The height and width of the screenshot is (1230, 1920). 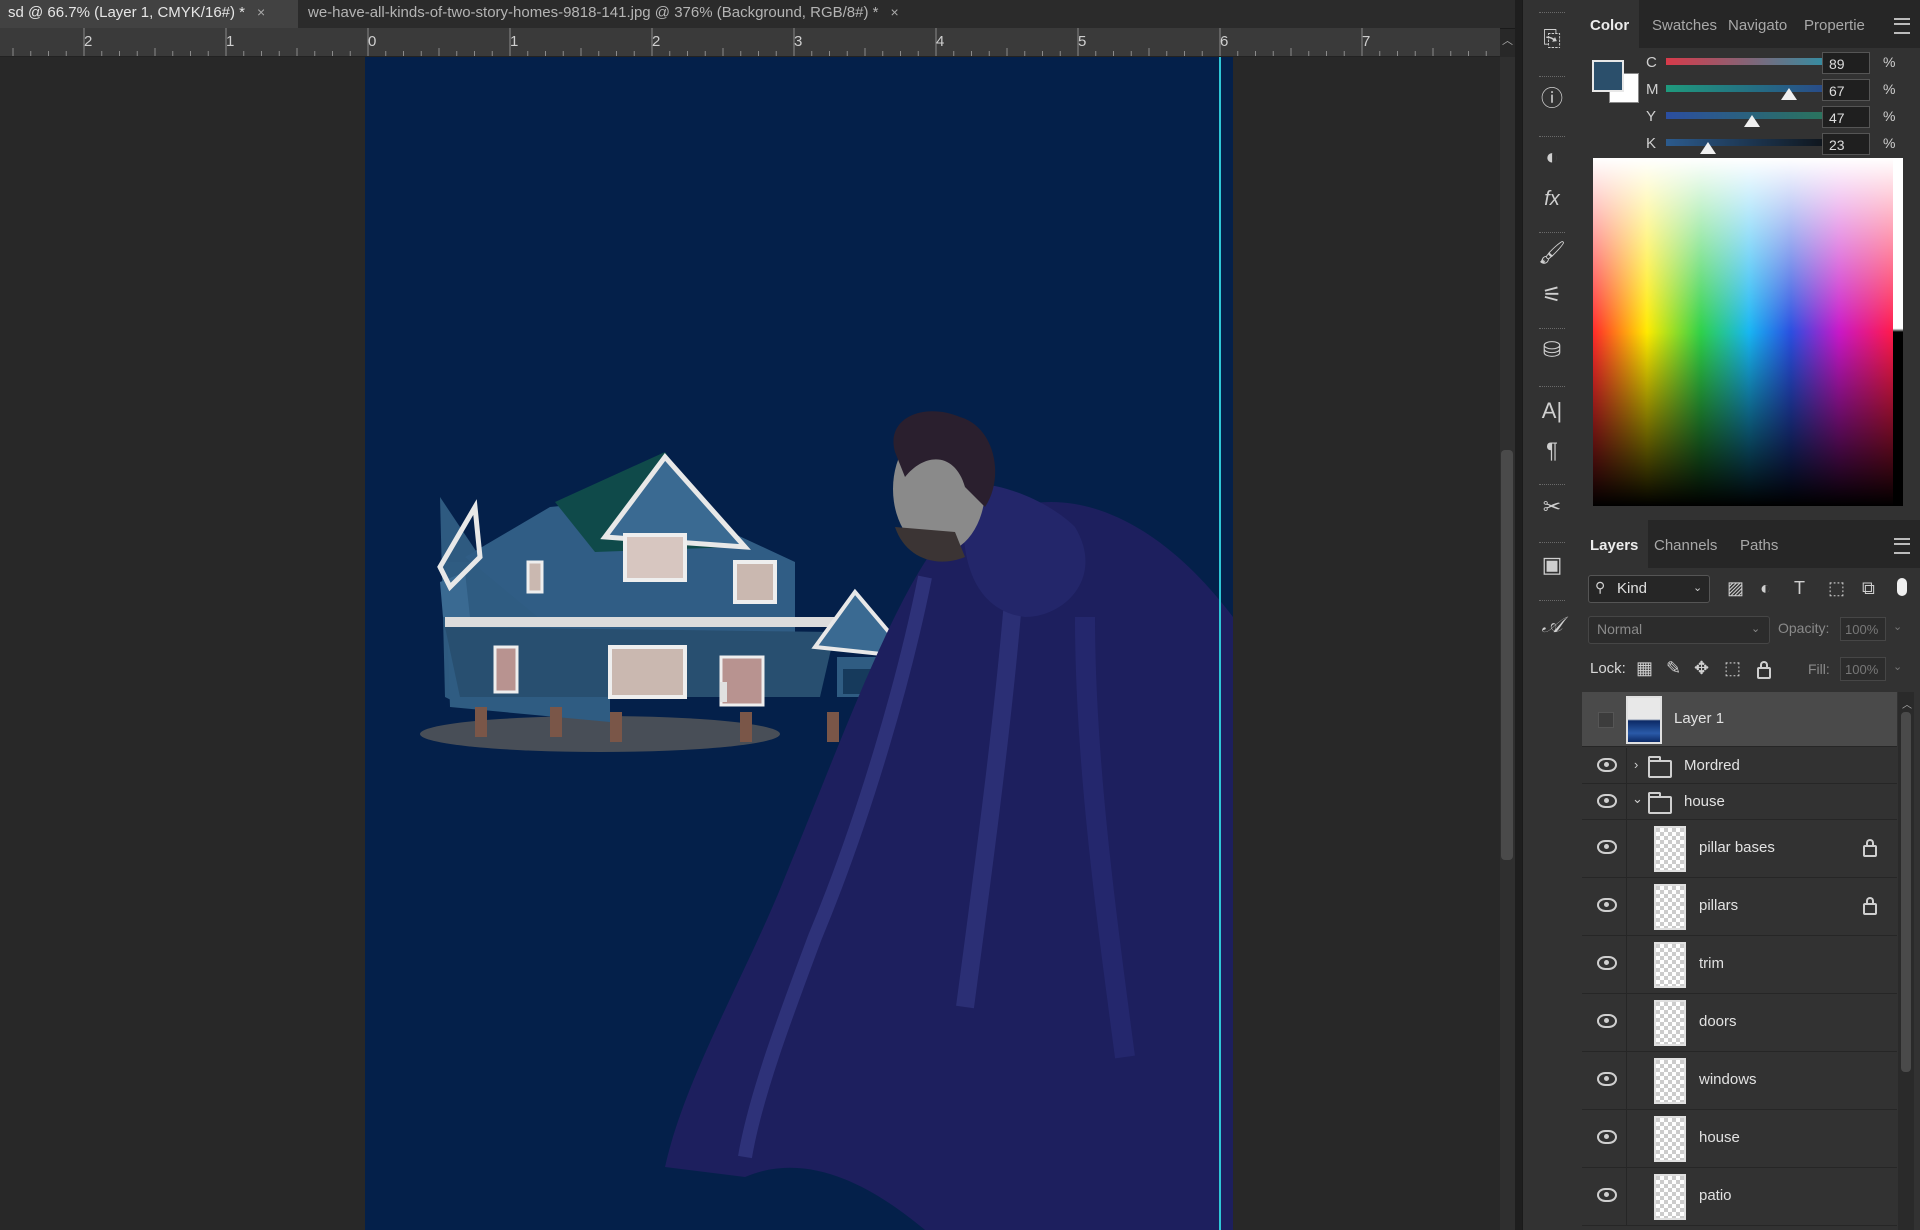 I want to click on tab-layers: Layers, so click(x=1614, y=544).